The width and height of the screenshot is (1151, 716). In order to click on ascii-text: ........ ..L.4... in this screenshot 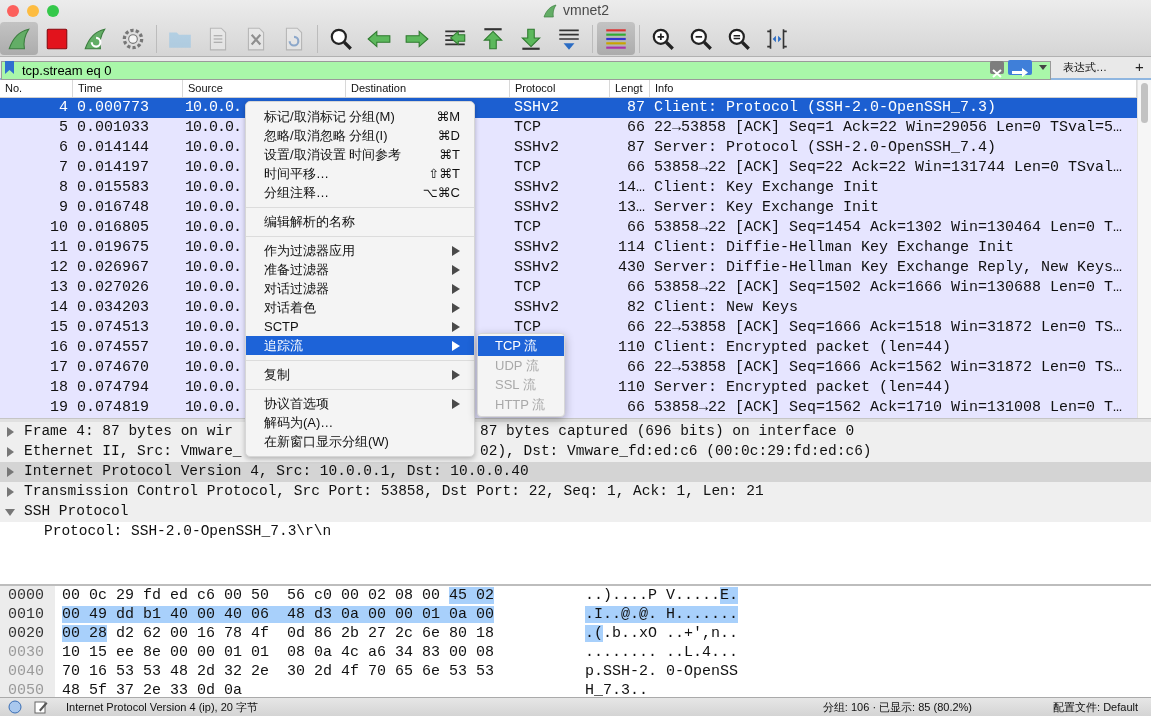, I will do `click(662, 652)`.